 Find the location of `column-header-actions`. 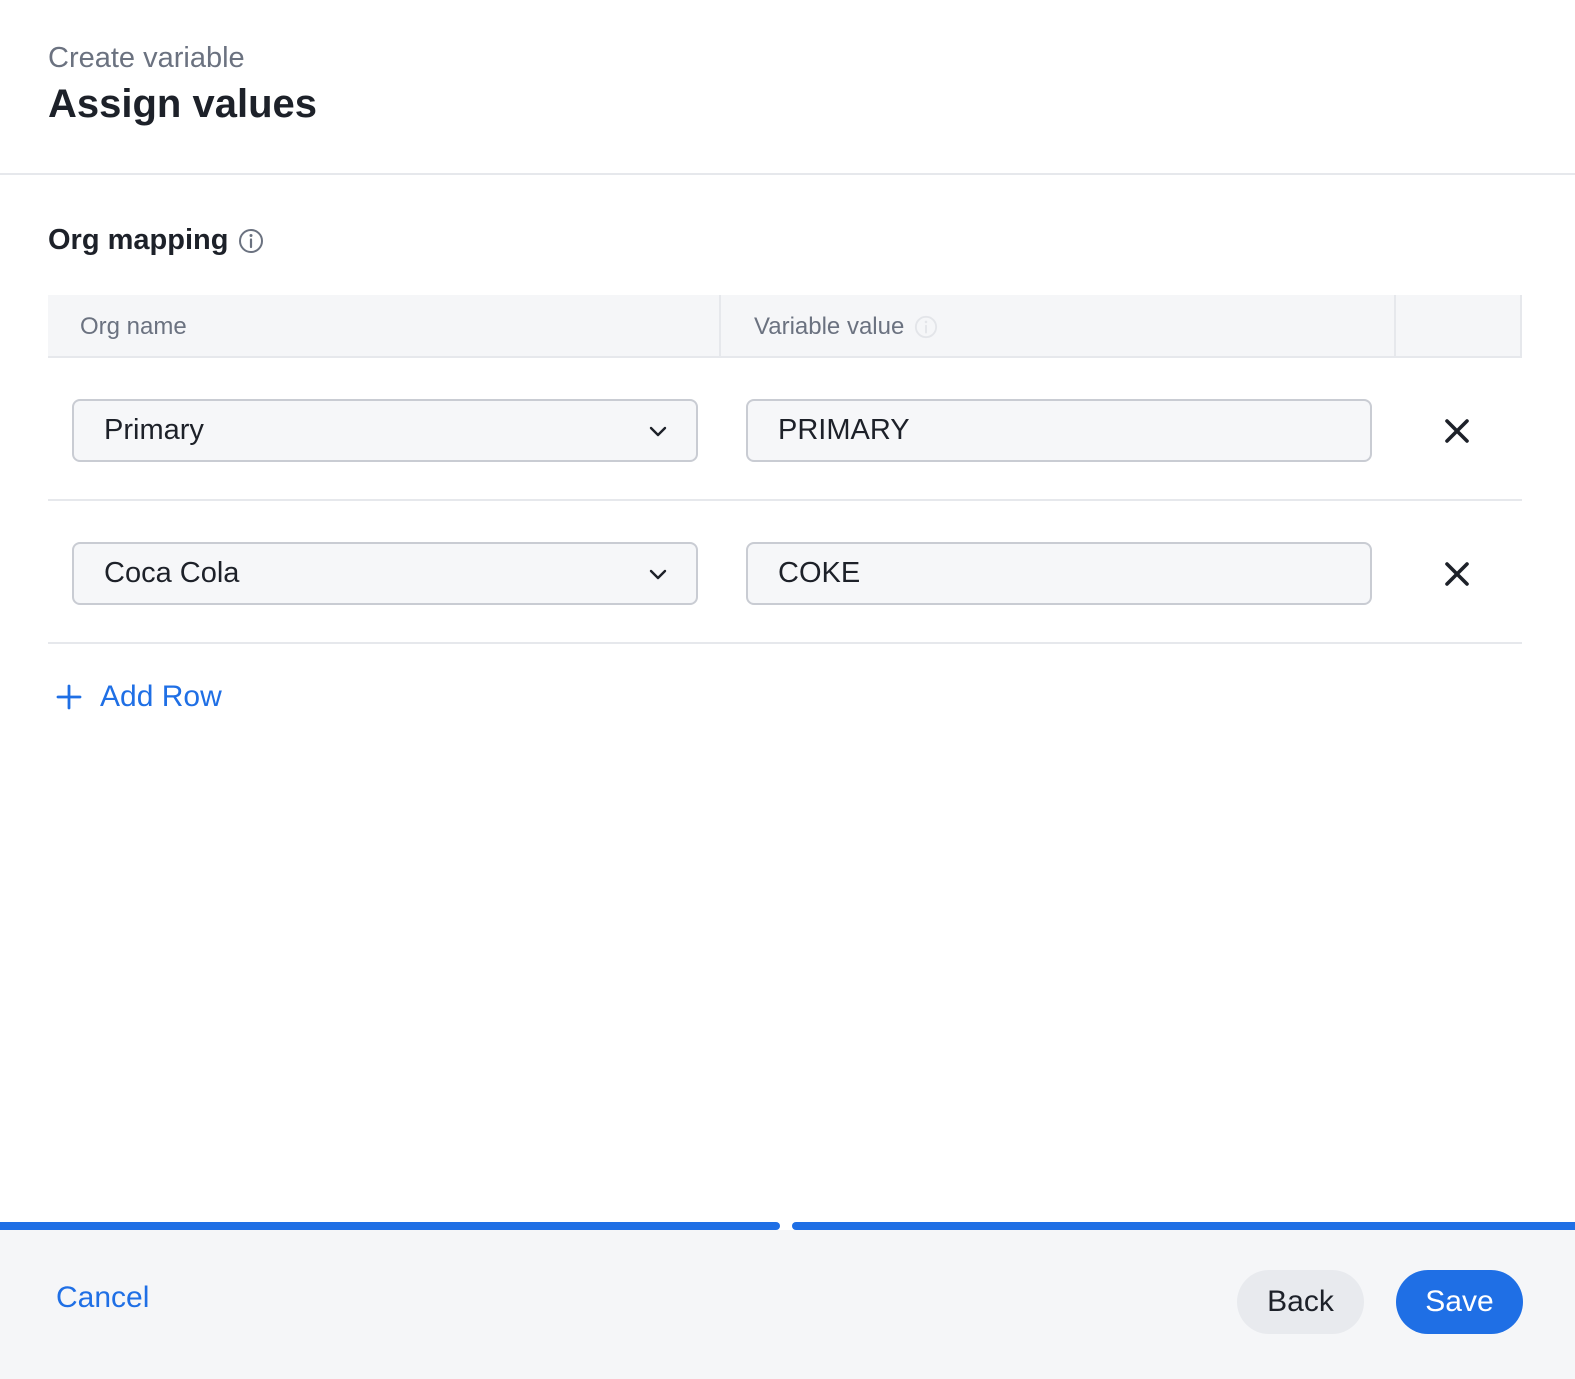

column-header-actions is located at coordinates (1459, 326).